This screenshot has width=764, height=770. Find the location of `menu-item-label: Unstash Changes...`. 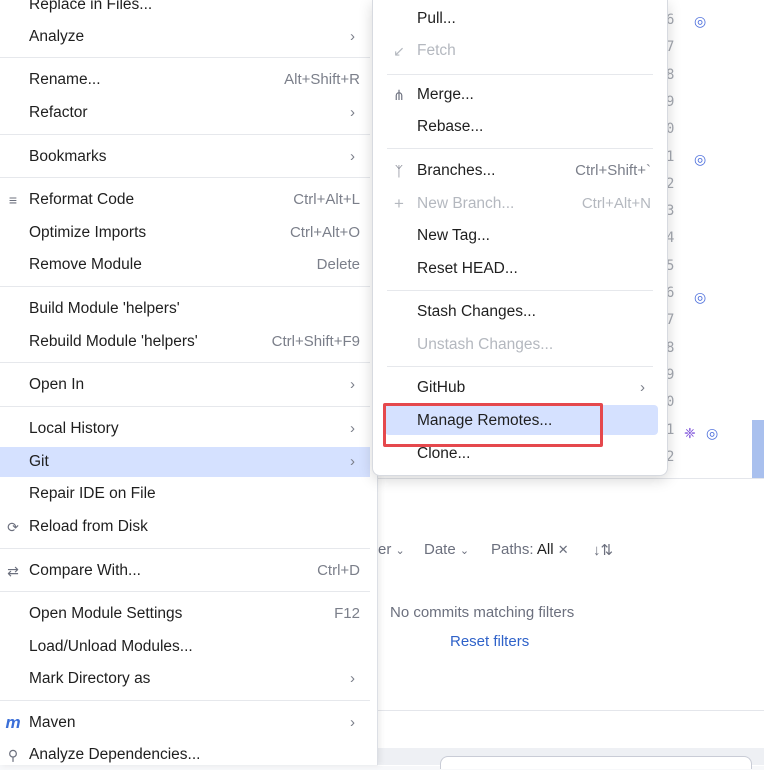

menu-item-label: Unstash Changes... is located at coordinates (485, 344).